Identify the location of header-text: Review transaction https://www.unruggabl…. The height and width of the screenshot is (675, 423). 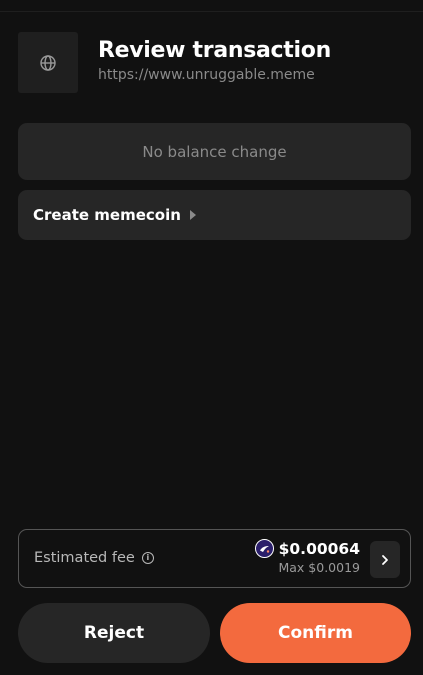
(214, 61).